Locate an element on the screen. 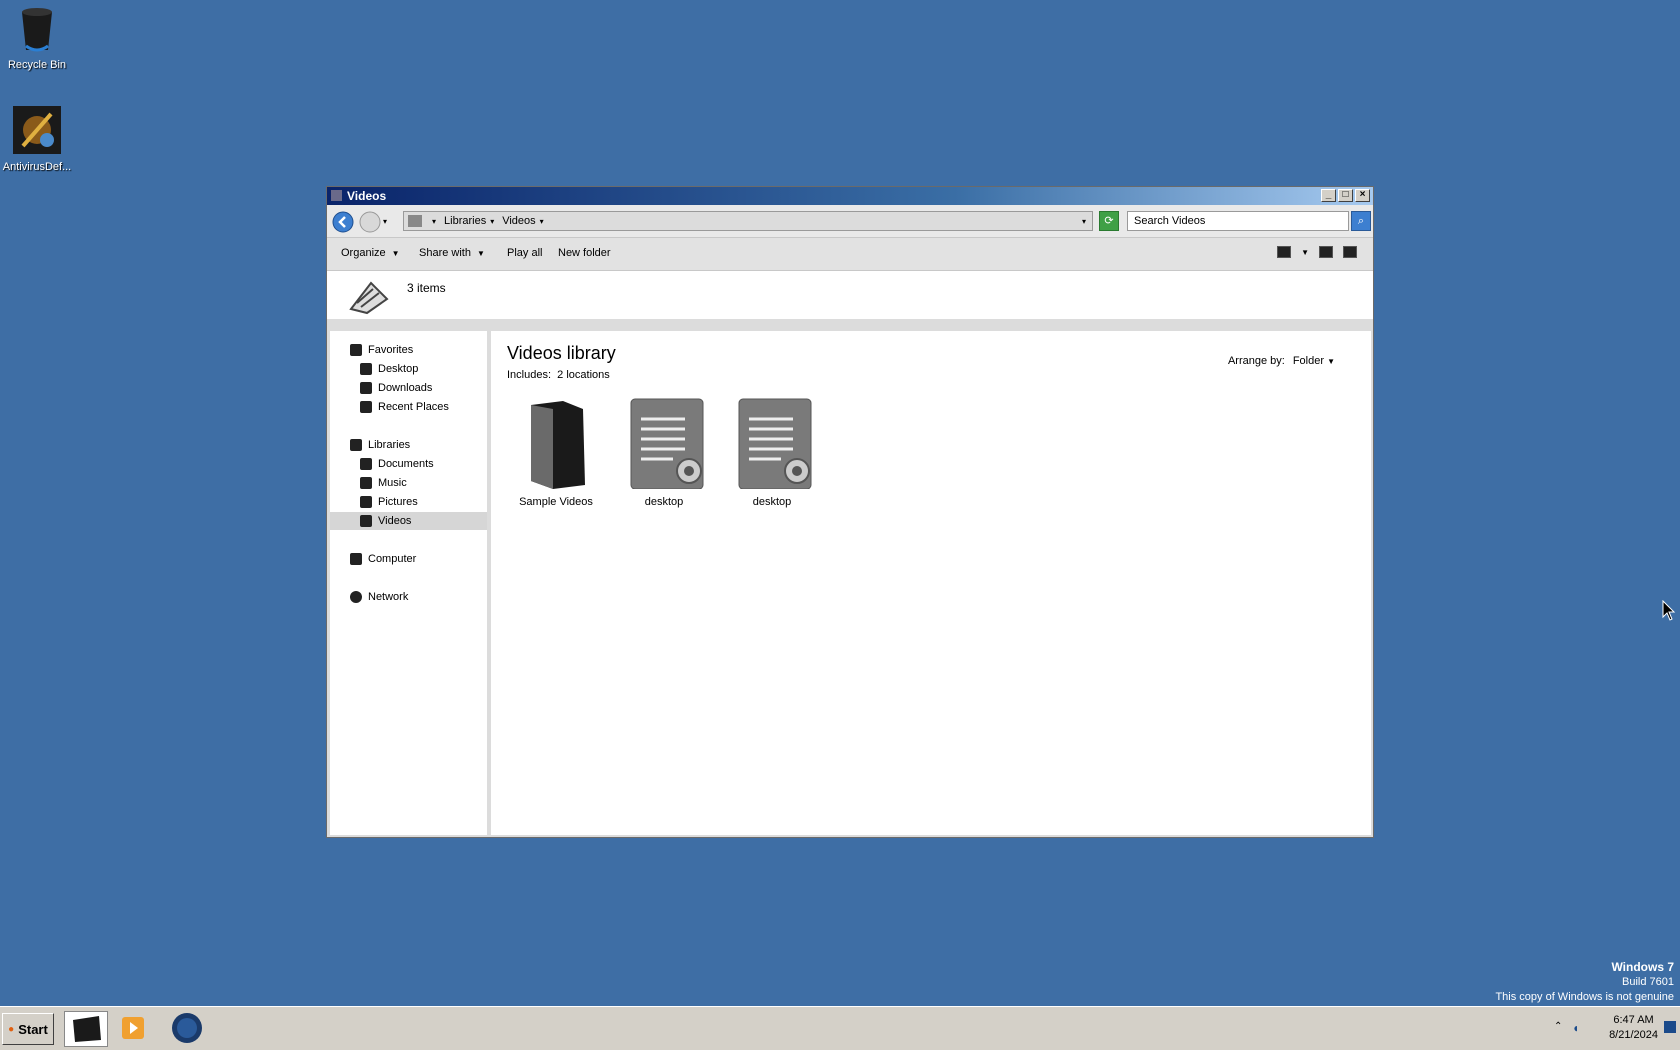 This screenshot has width=1680, height=1050. nav-computer: Computer is located at coordinates (383, 559).